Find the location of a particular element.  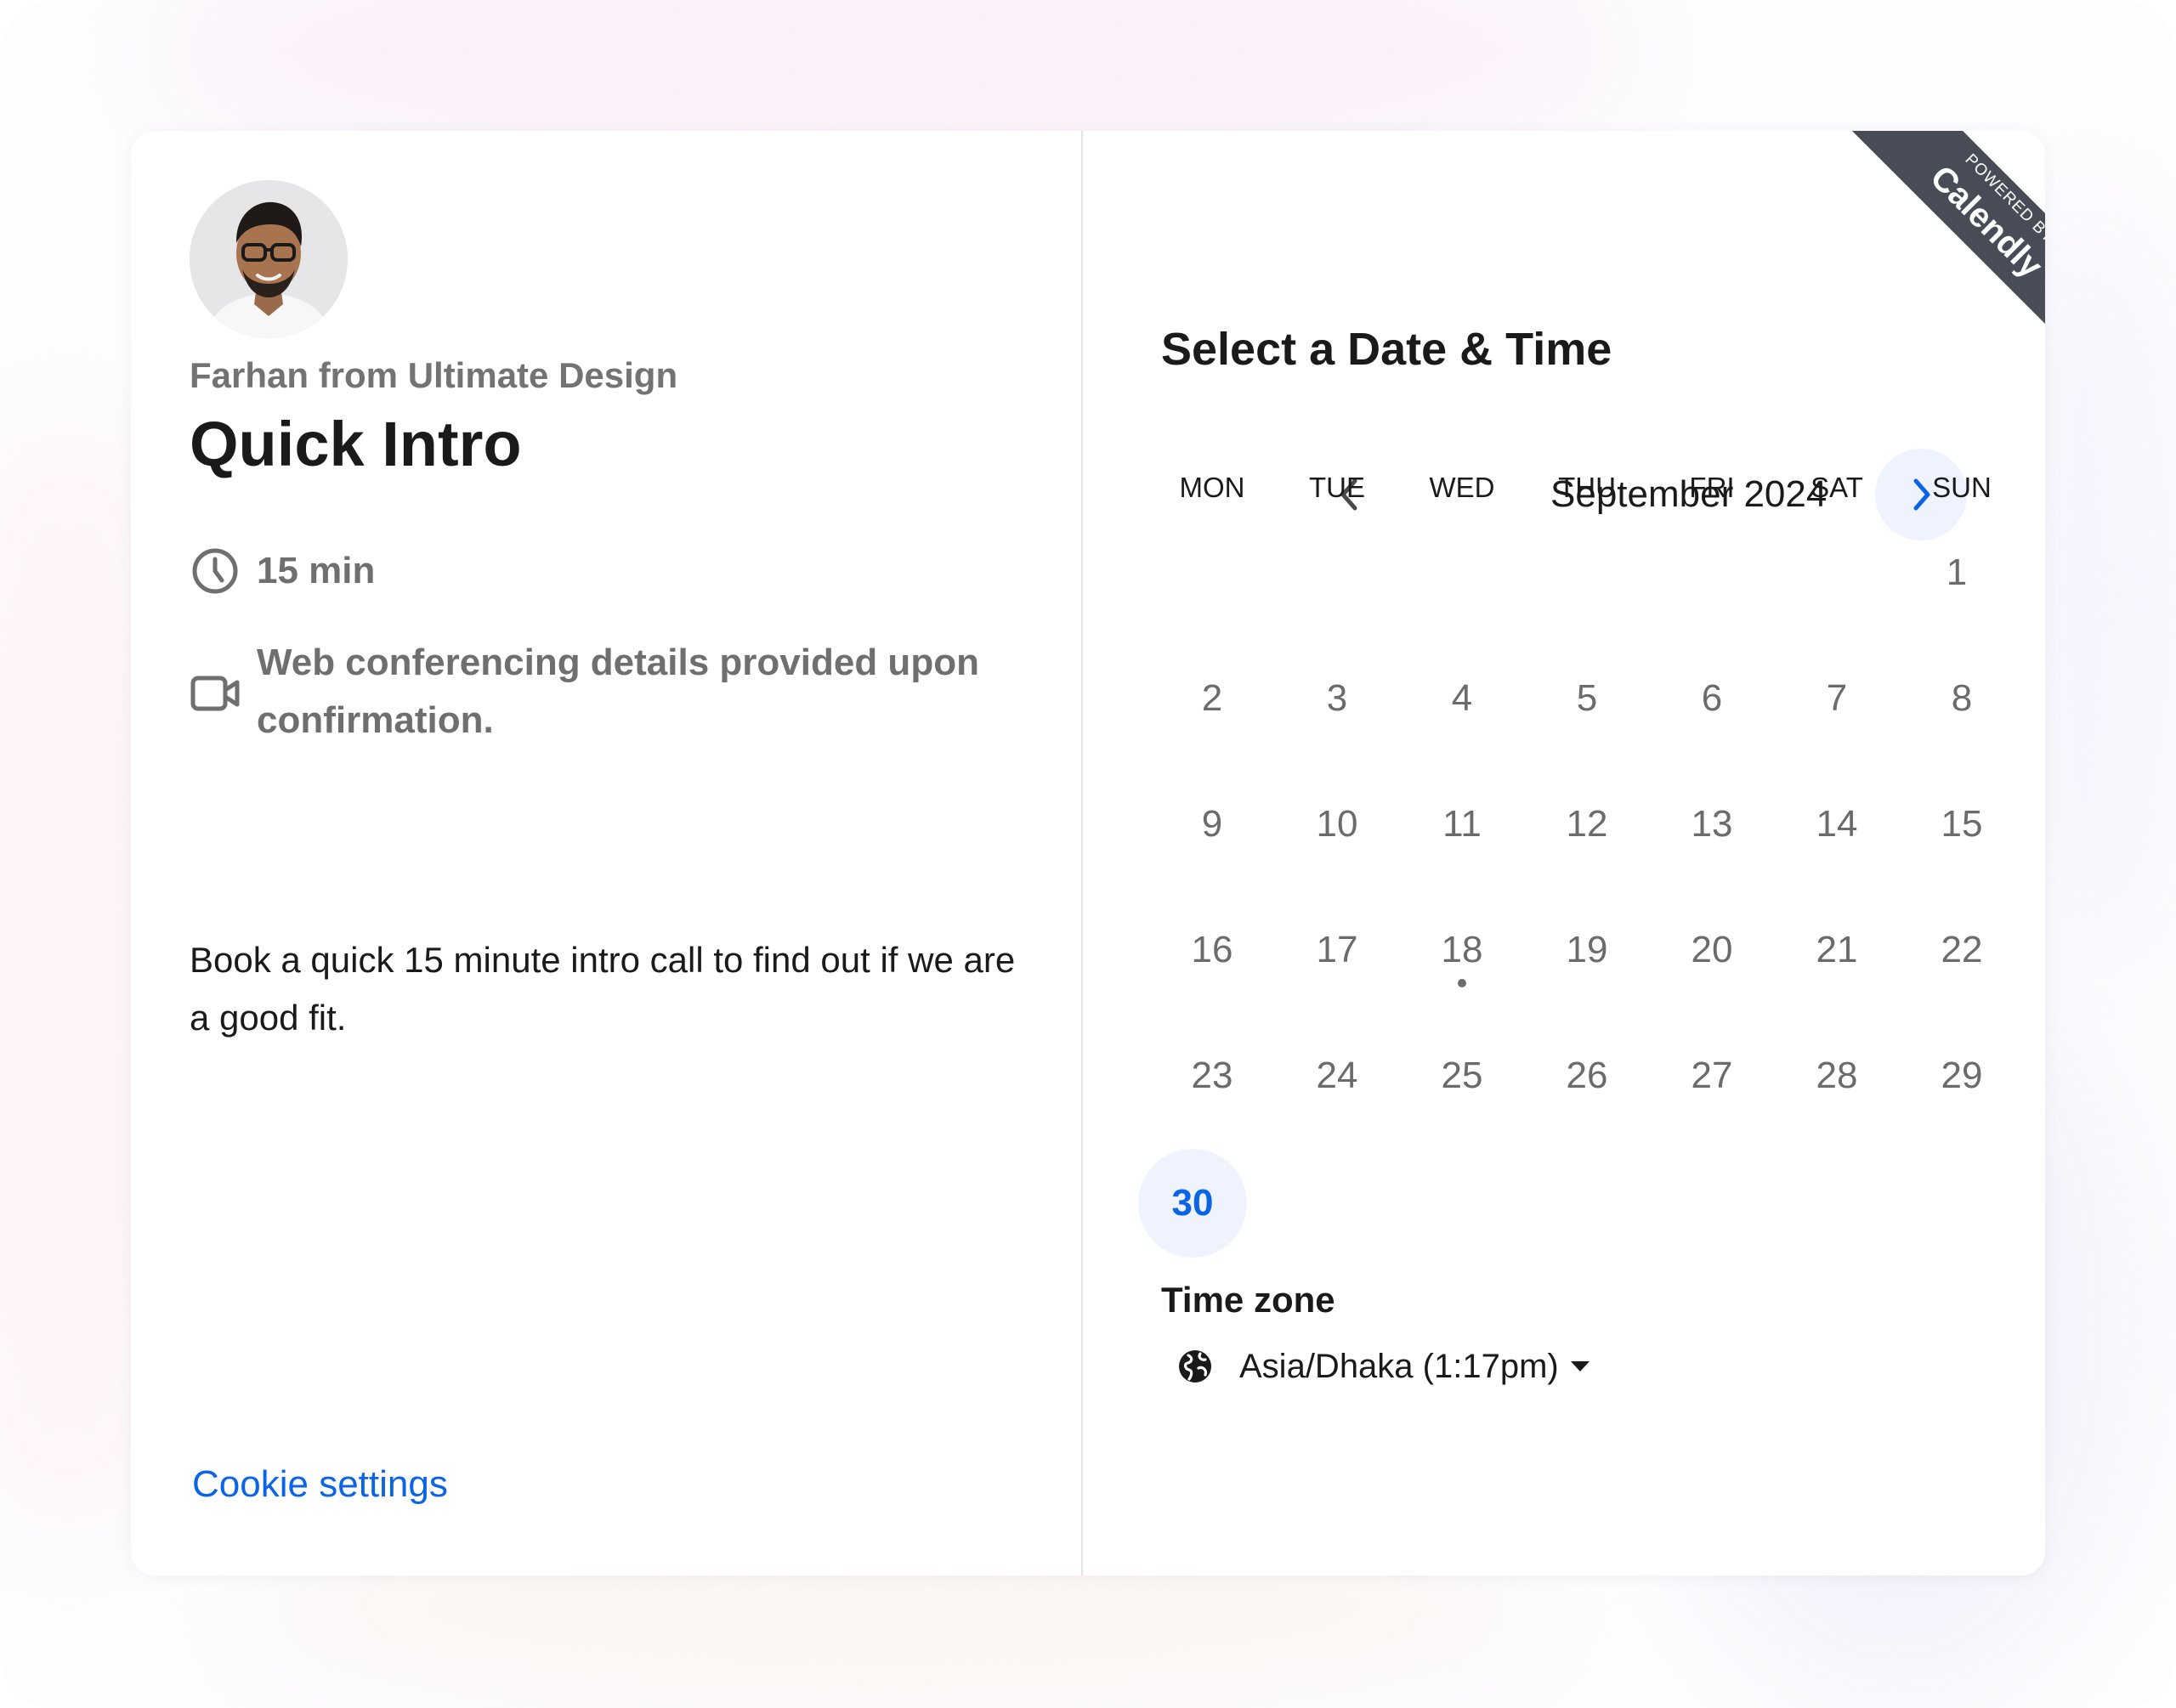

duration-text: 15 min is located at coordinates (316, 570).